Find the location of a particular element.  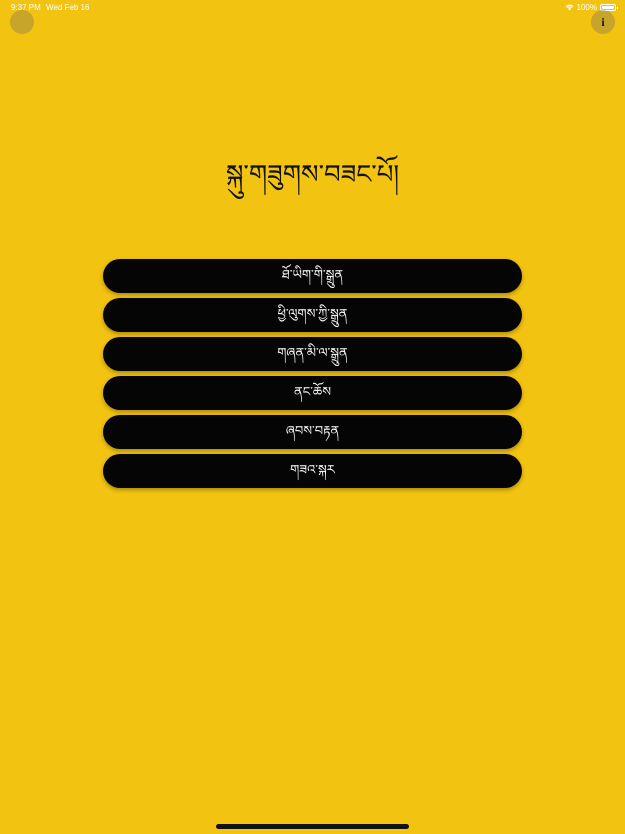

status-bar: 9:37 PM Wed Feb 16 100% is located at coordinates (312, 8).